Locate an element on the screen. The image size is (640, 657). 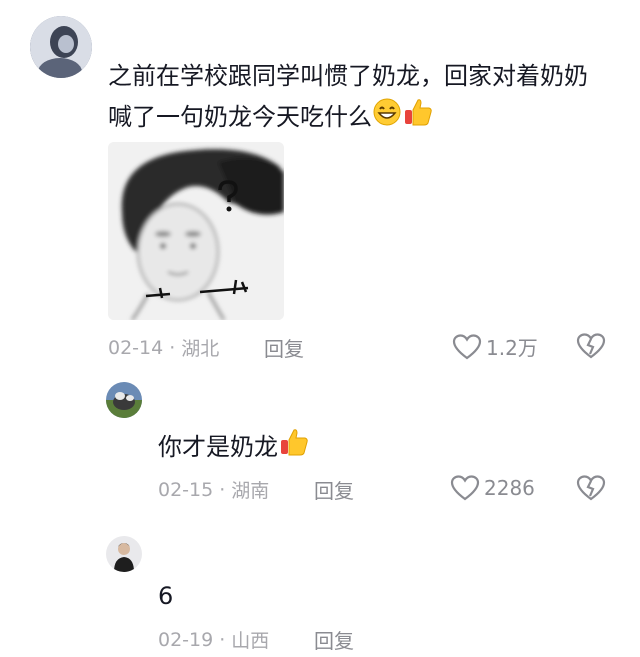
reply-text: 你才是奶龙 is located at coordinates (218, 447).